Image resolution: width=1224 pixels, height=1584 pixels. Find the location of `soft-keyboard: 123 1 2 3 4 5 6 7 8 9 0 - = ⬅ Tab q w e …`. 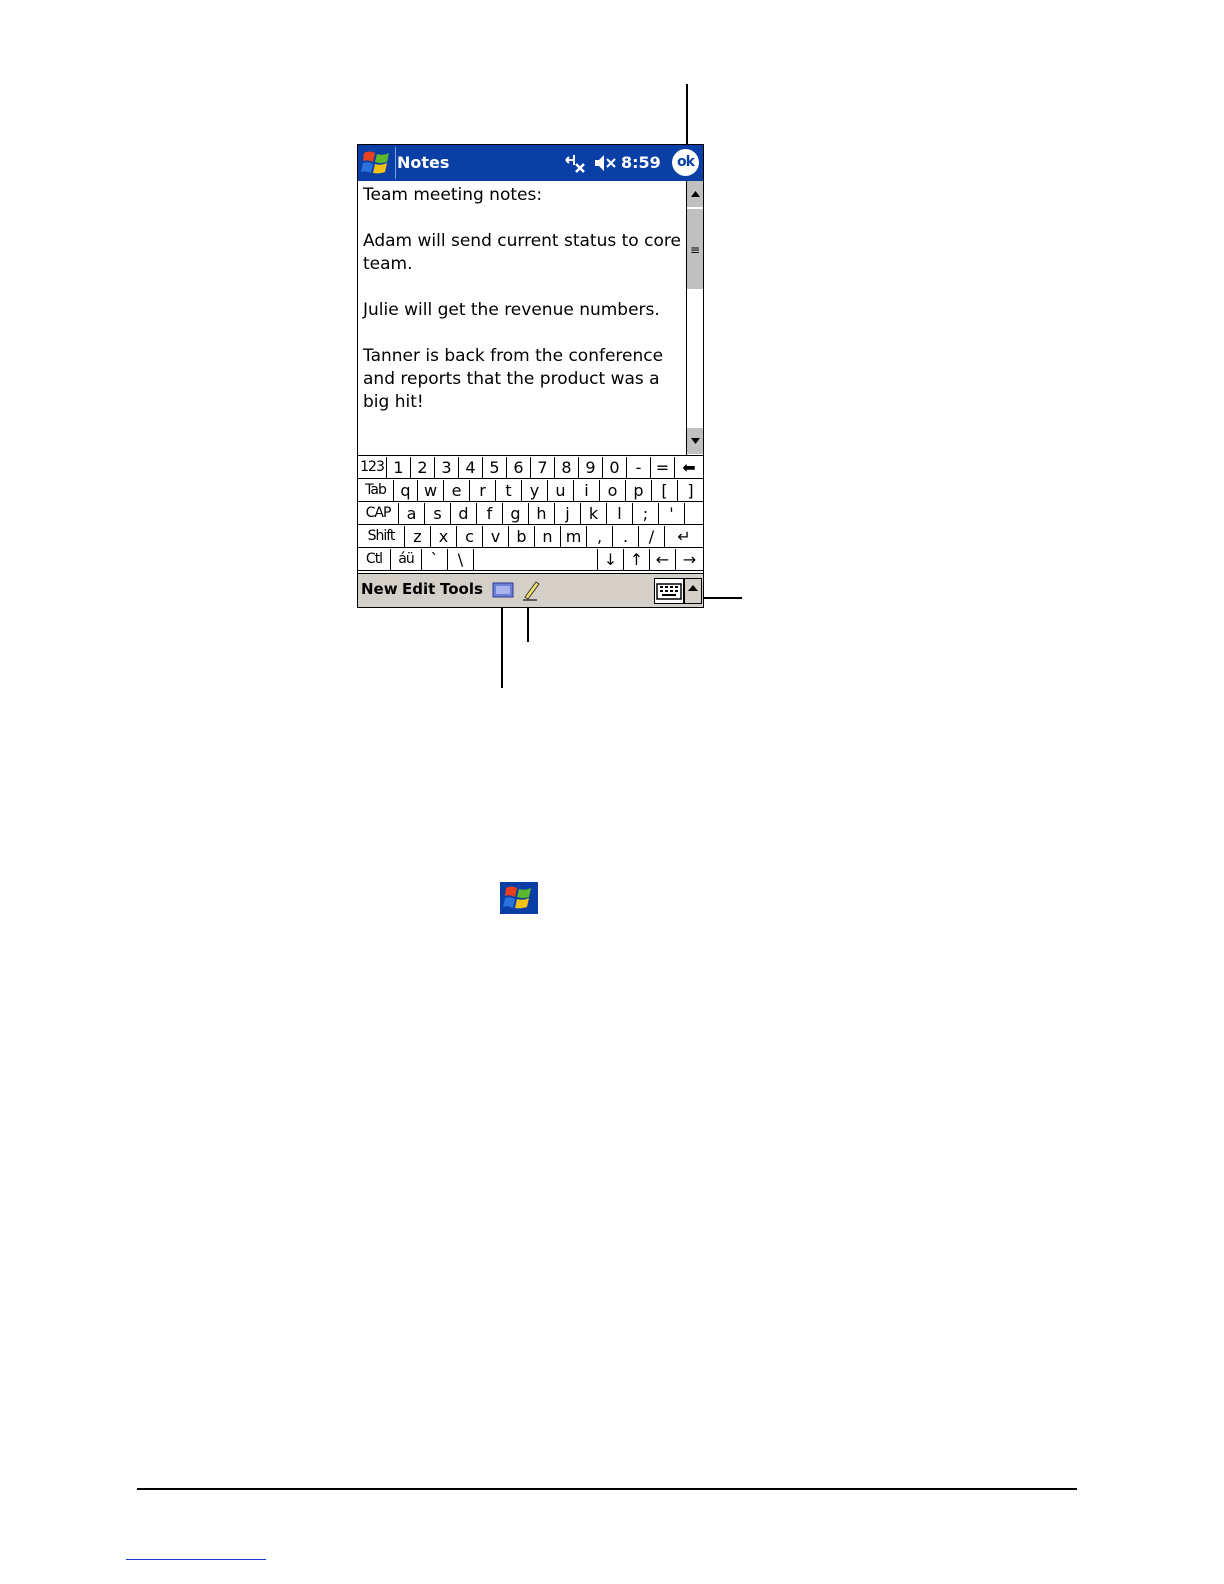

soft-keyboard: 123 1 2 3 4 5 6 7 8 9 0 - = ⬅ Tab q w e … is located at coordinates (530, 514).